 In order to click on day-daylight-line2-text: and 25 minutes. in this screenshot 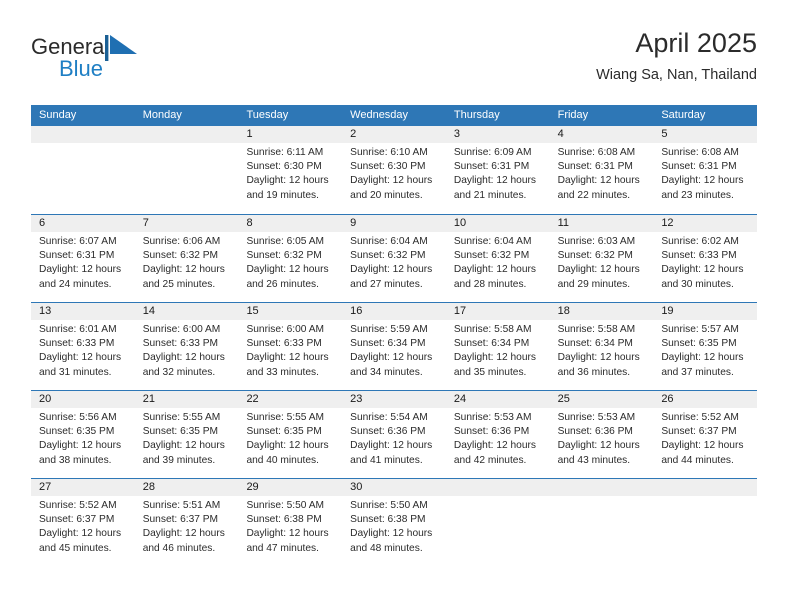, I will do `click(179, 284)`.